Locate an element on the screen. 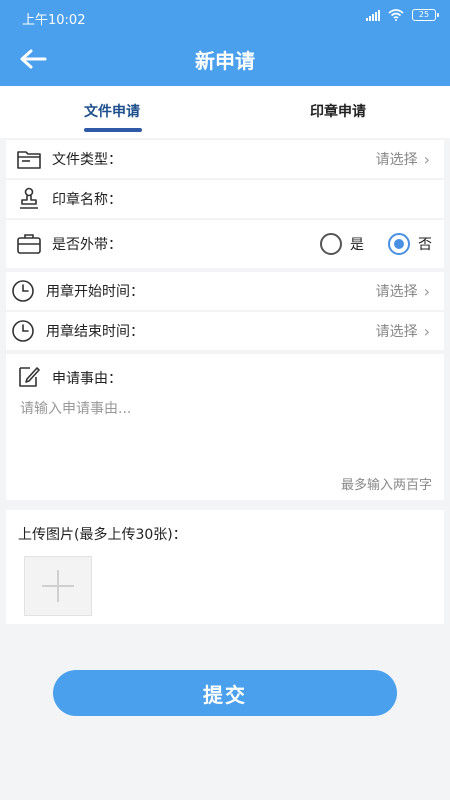 The image size is (450, 800). tab-indicator is located at coordinates (113, 130).